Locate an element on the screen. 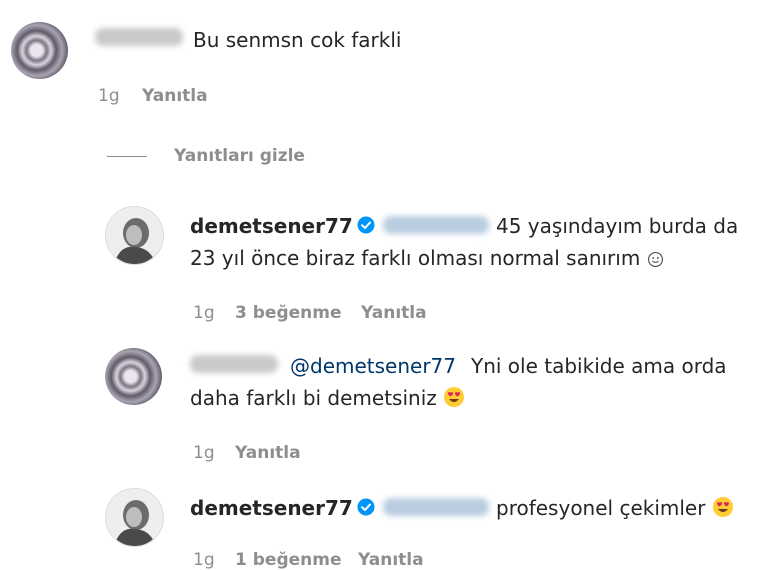 The width and height of the screenshot is (770, 570). comment-text-line1: Yni ole tabikide ama orda is located at coordinates (599, 366).